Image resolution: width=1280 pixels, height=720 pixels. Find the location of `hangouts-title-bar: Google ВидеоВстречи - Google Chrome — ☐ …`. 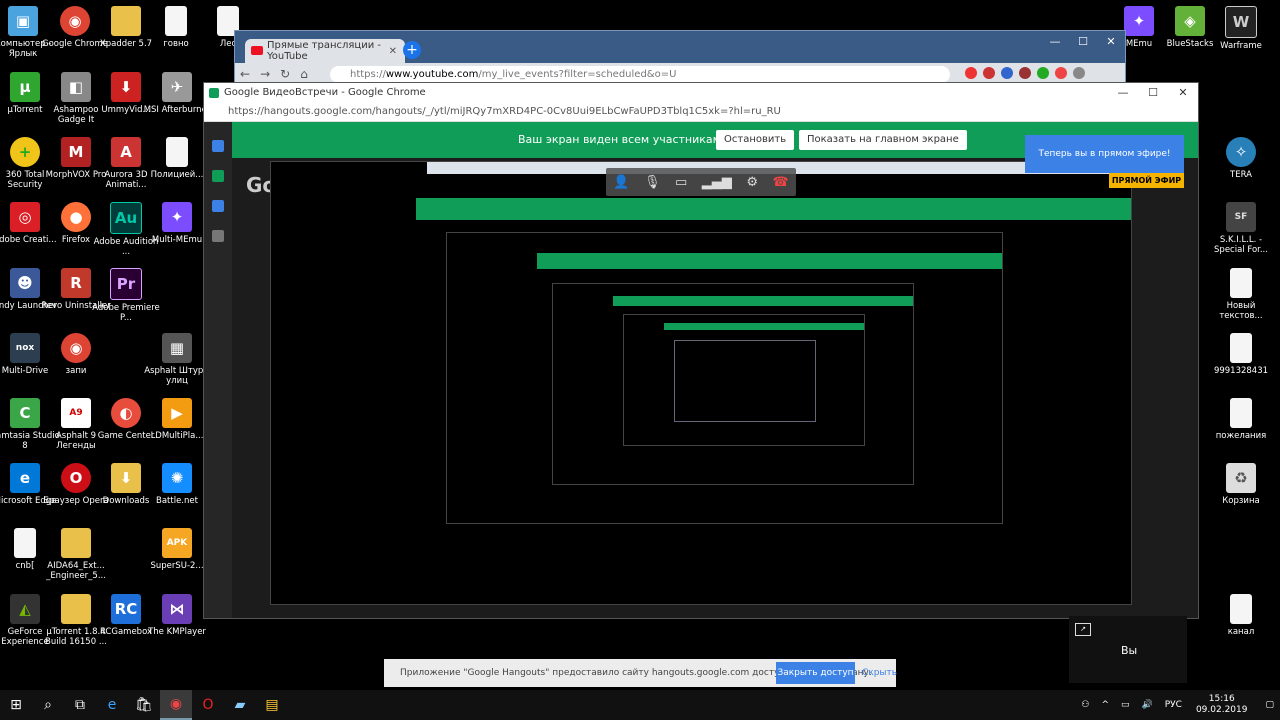

hangouts-title-bar: Google ВидеоВстречи - Google Chrome — ☐ … is located at coordinates (701, 92).